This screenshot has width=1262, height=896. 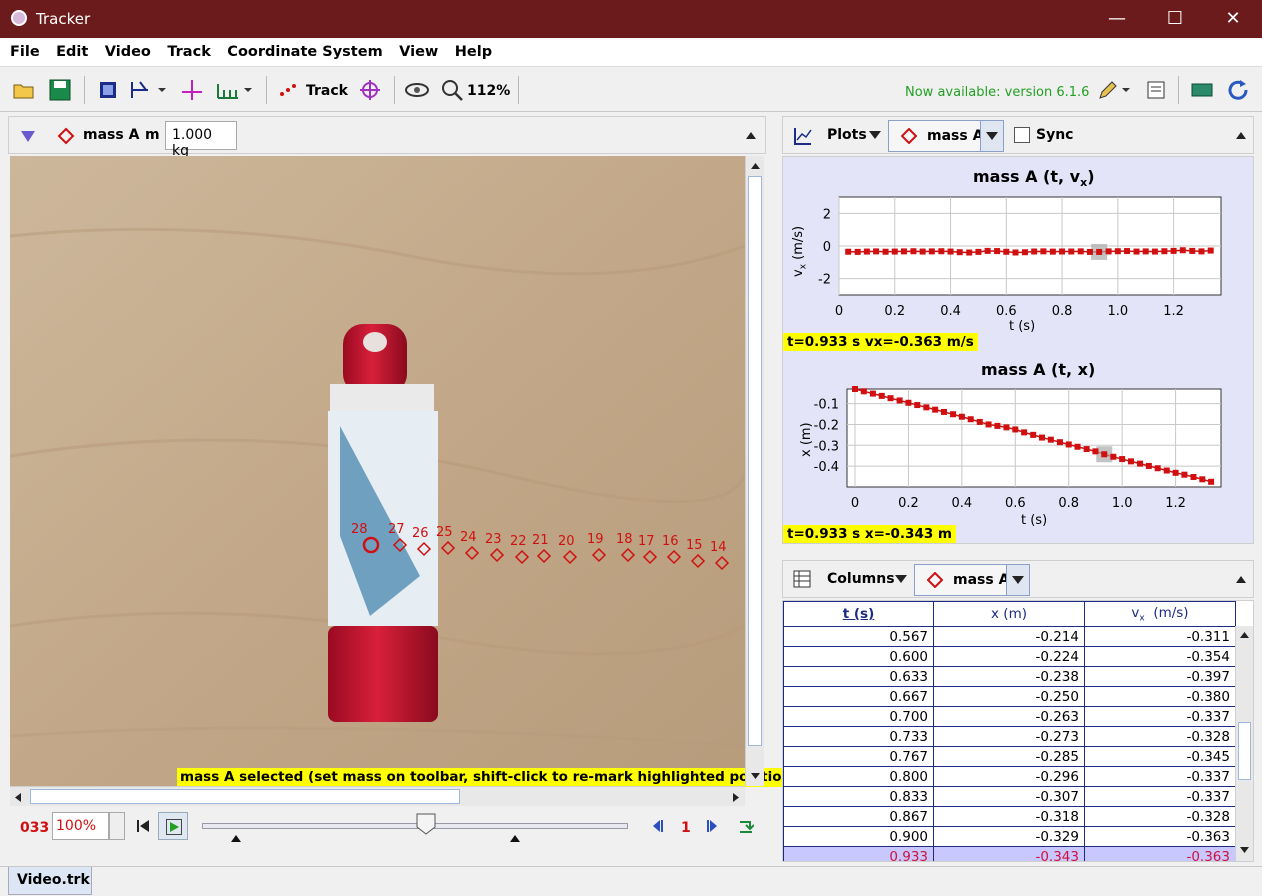 What do you see at coordinates (972, 580) in the screenshot?
I see `columns-track-dropdown: mass A` at bounding box center [972, 580].